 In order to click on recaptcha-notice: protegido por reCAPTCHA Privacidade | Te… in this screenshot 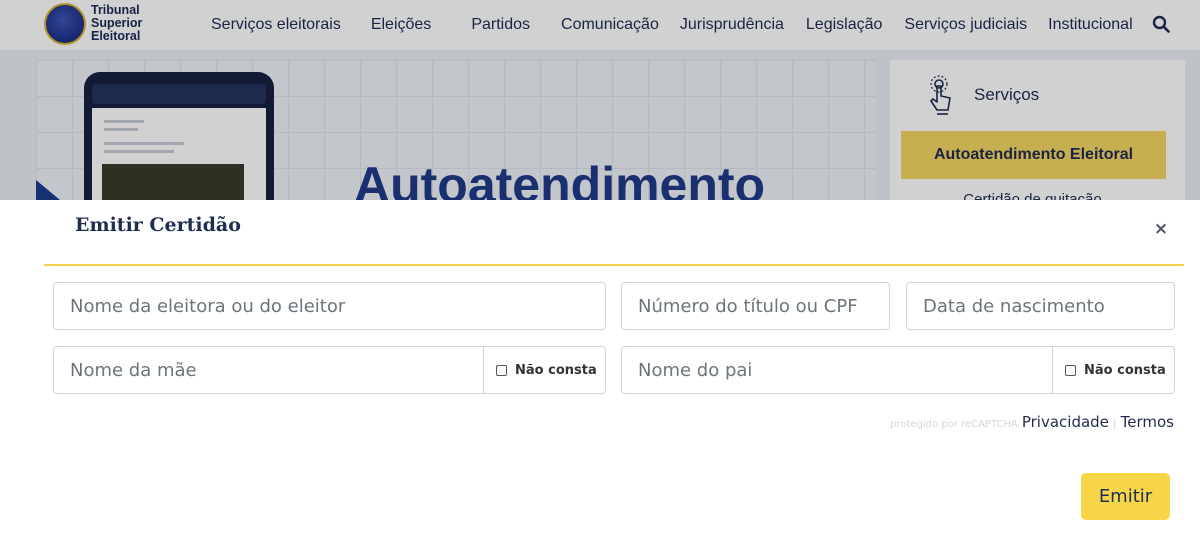, I will do `click(1032, 422)`.